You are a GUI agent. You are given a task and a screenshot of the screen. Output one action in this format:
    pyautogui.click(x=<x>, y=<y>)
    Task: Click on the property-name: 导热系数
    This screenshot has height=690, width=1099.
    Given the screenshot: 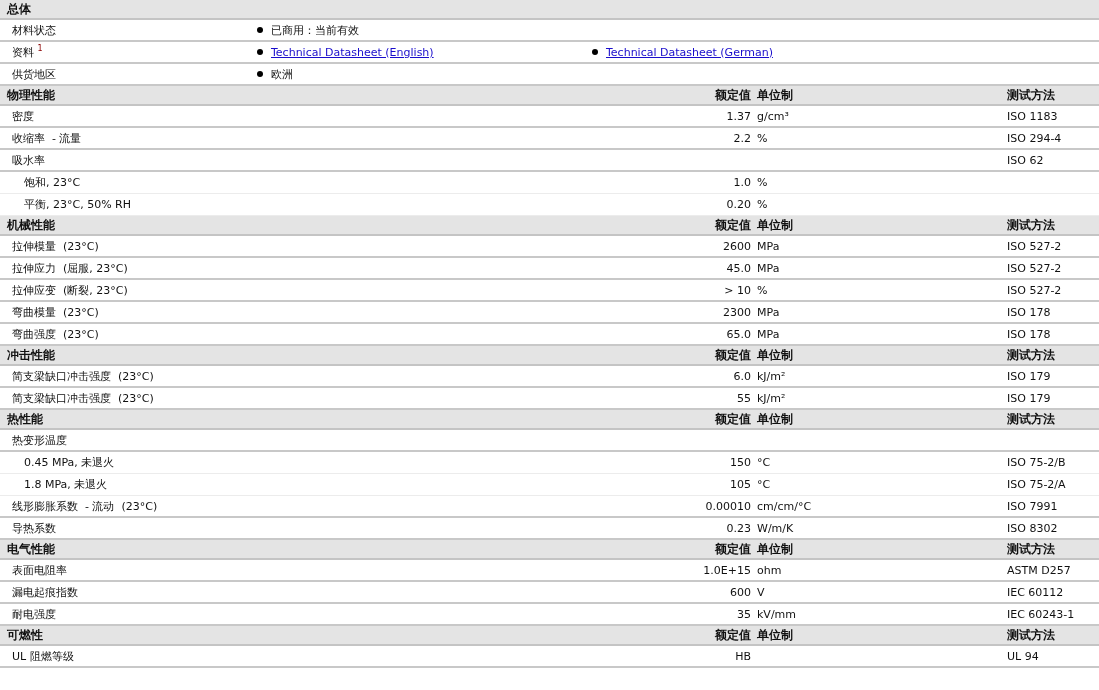 What is the action you would take?
    pyautogui.click(x=33, y=528)
    